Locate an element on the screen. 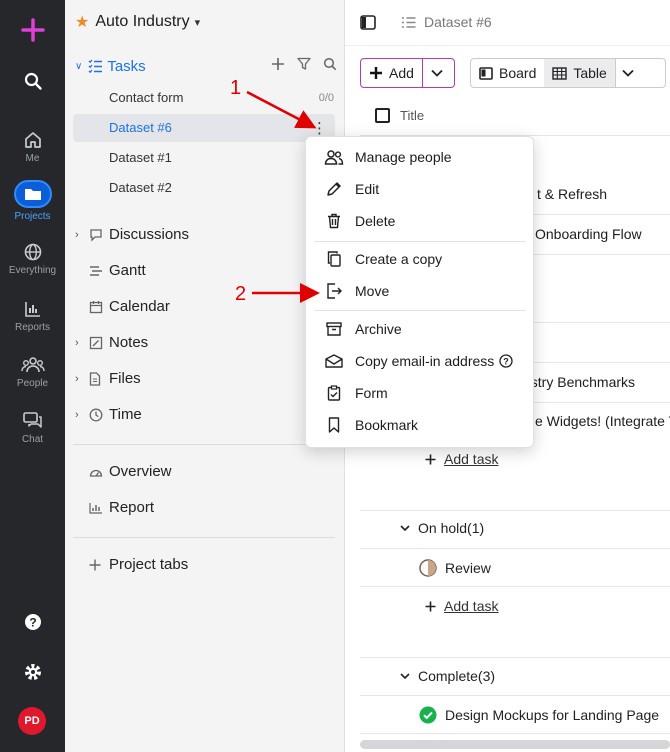 The width and height of the screenshot is (670, 752). table-view-button: Table is located at coordinates (579, 73).